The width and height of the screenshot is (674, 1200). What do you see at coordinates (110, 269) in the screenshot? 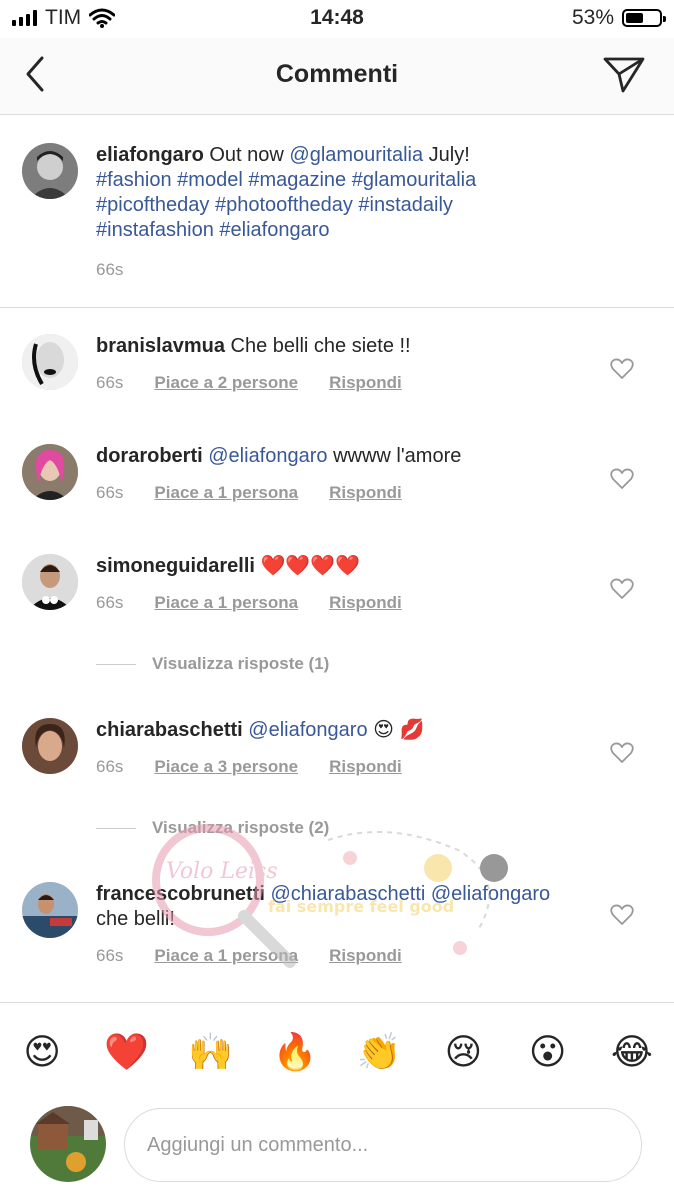
I see `caption-time: 66s` at bounding box center [110, 269].